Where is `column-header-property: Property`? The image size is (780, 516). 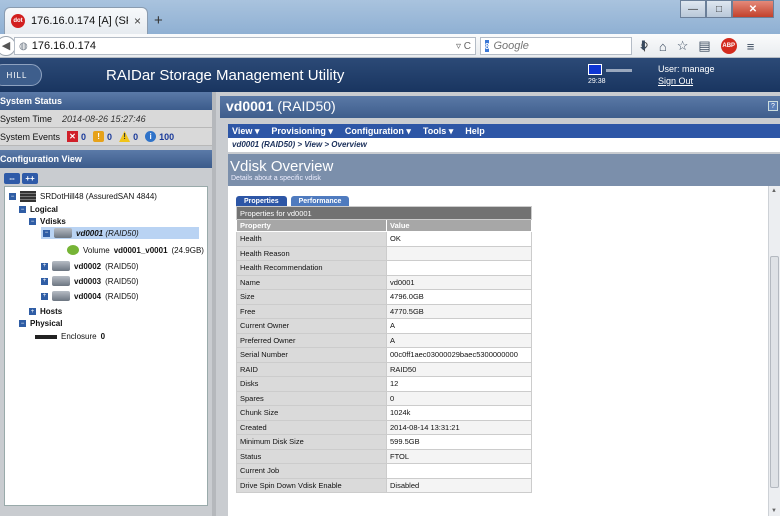
column-header-property: Property is located at coordinates (311, 225).